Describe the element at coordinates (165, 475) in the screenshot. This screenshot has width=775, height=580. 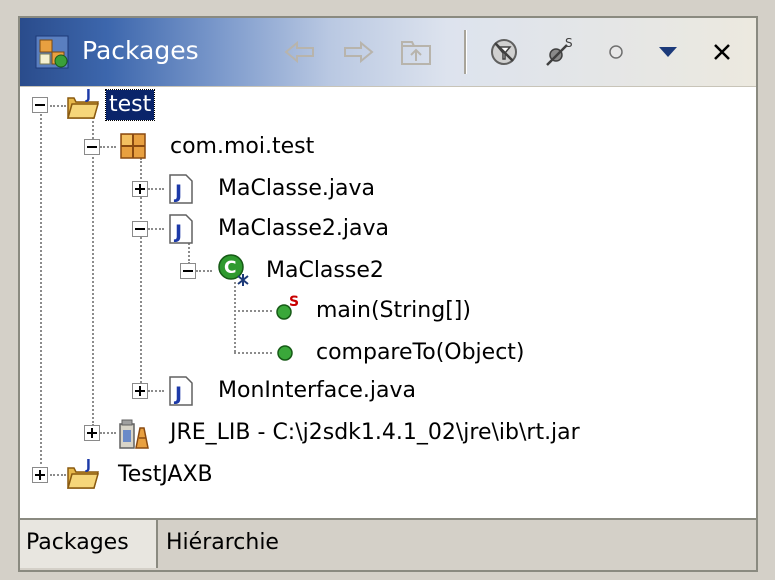
I see `tree-item-testjaxb: TestJAXB` at that location.